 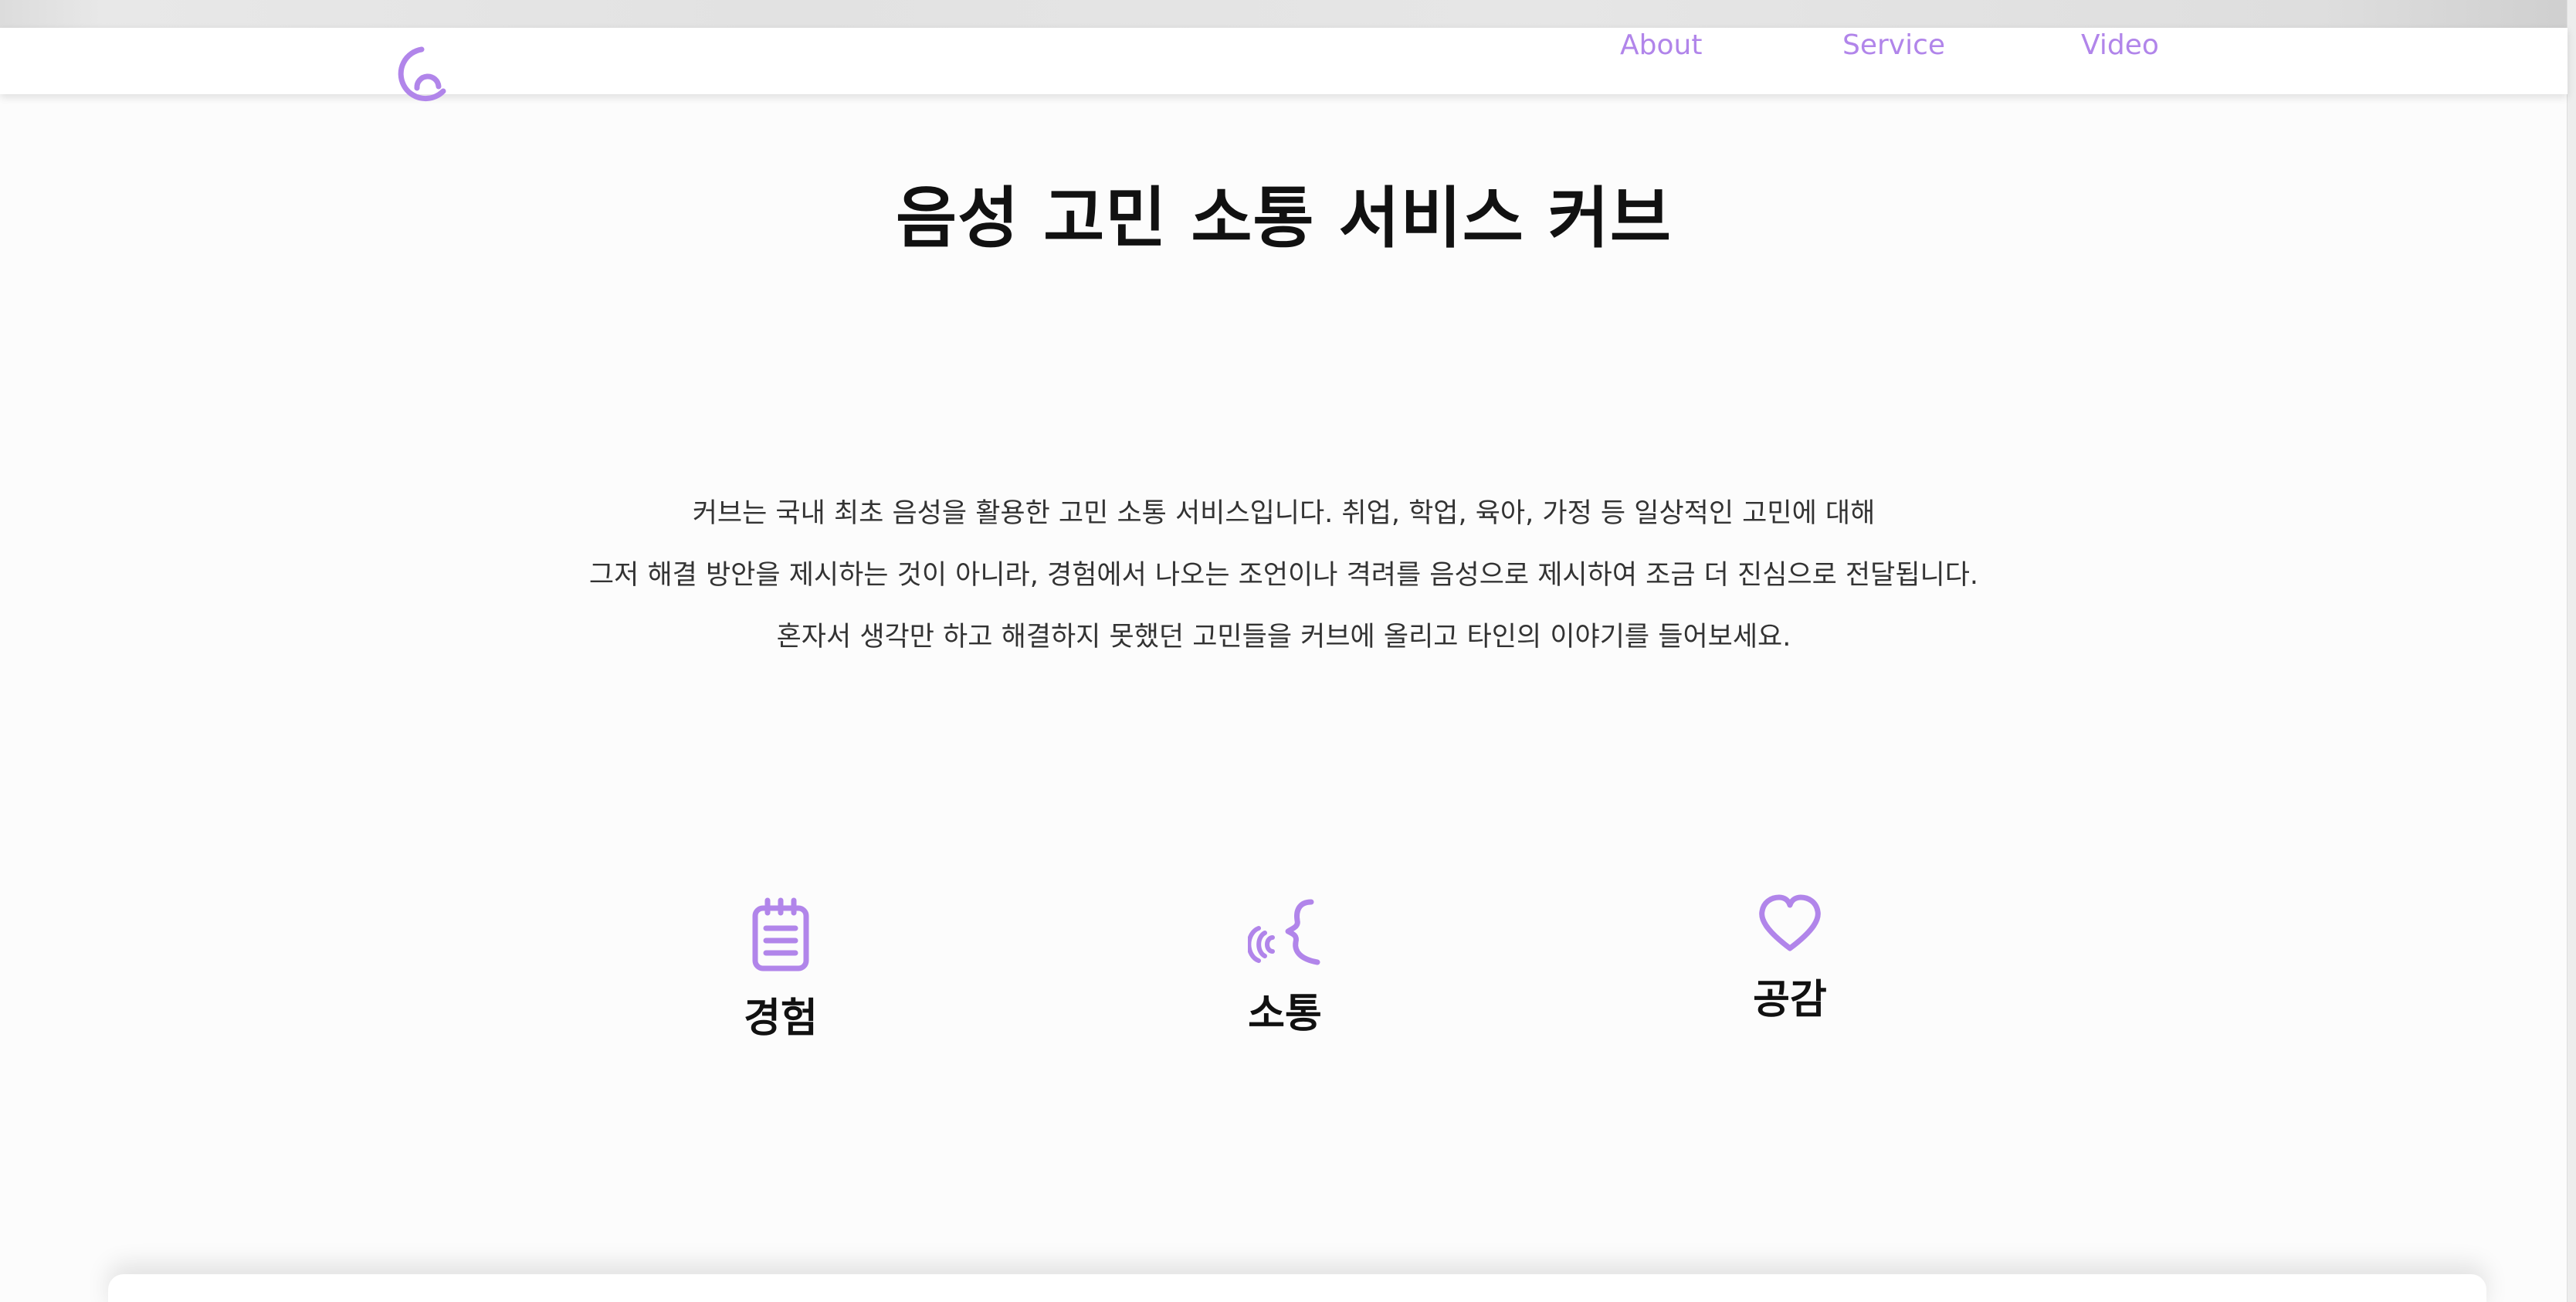 What do you see at coordinates (1284, 51) in the screenshot?
I see `nav-links: About Service Video` at bounding box center [1284, 51].